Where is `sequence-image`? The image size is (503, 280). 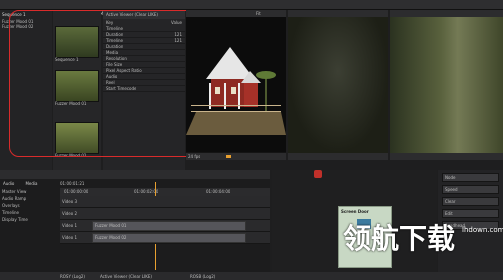 sequence-image is located at coordinates (446, 85).